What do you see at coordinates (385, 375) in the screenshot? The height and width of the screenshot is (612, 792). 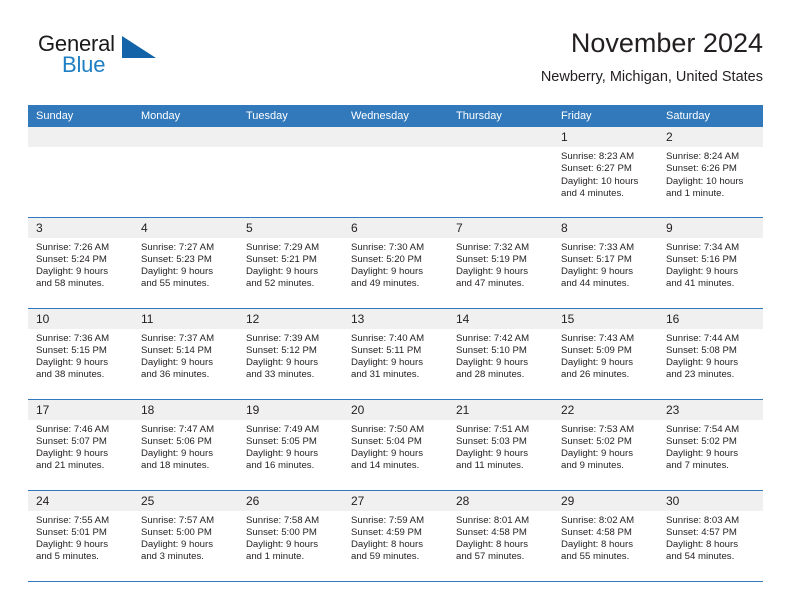 I see `day-daylight-line2-text: and 31 minutes.` at bounding box center [385, 375].